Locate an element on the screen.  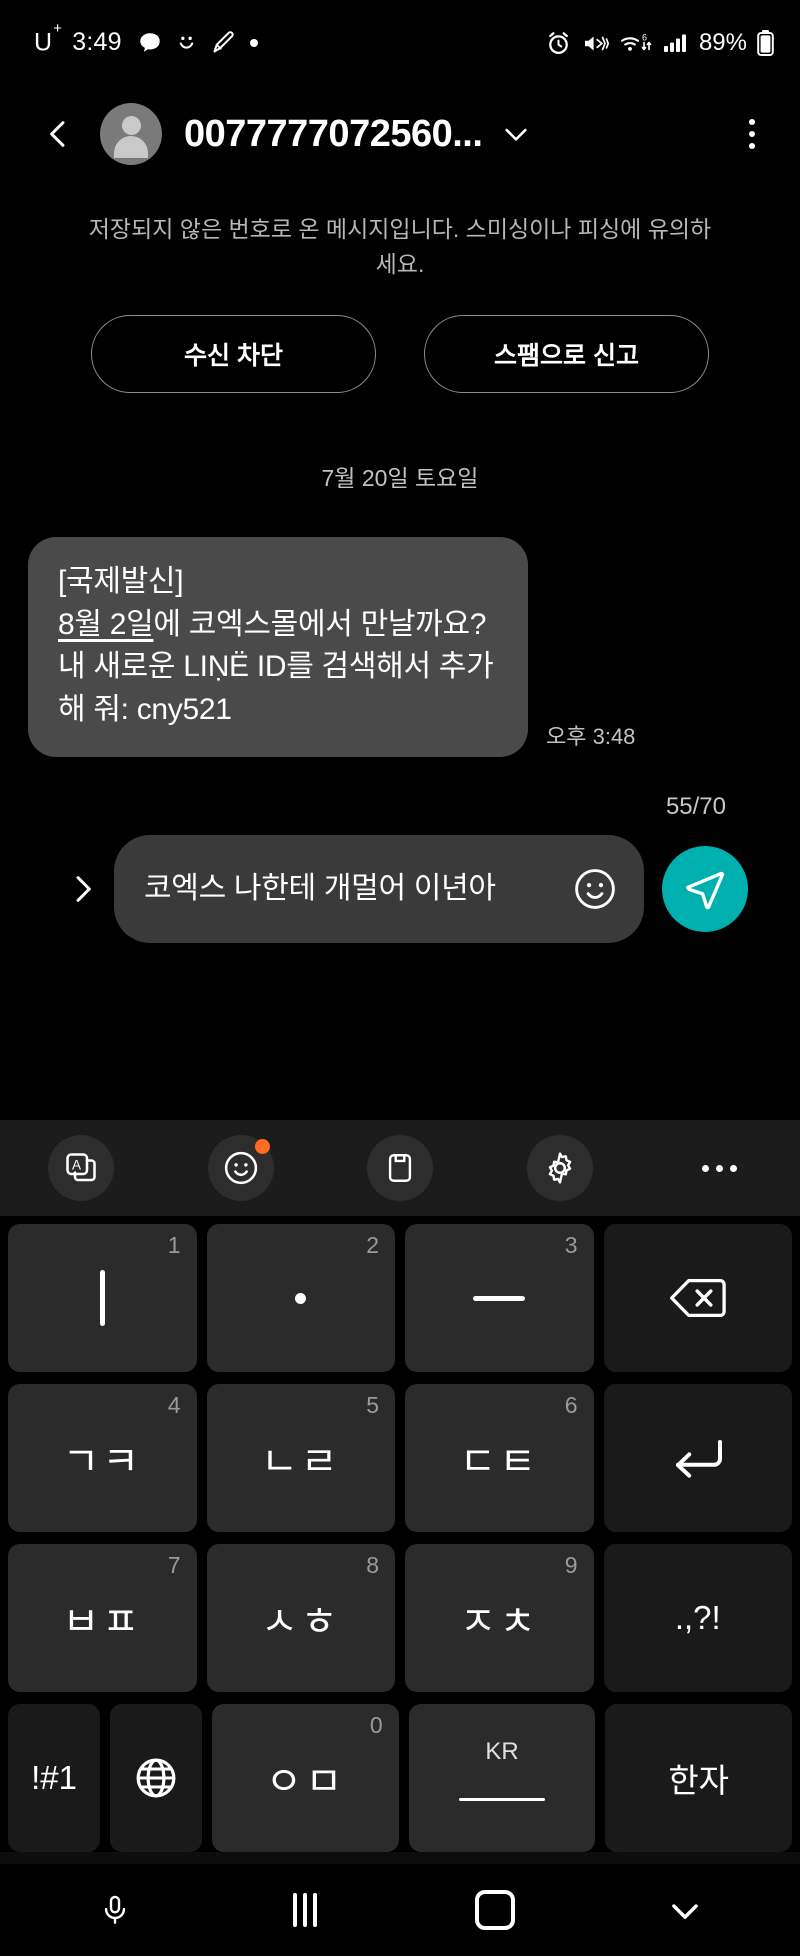
alarm-icon is located at coordinates (558, 43).